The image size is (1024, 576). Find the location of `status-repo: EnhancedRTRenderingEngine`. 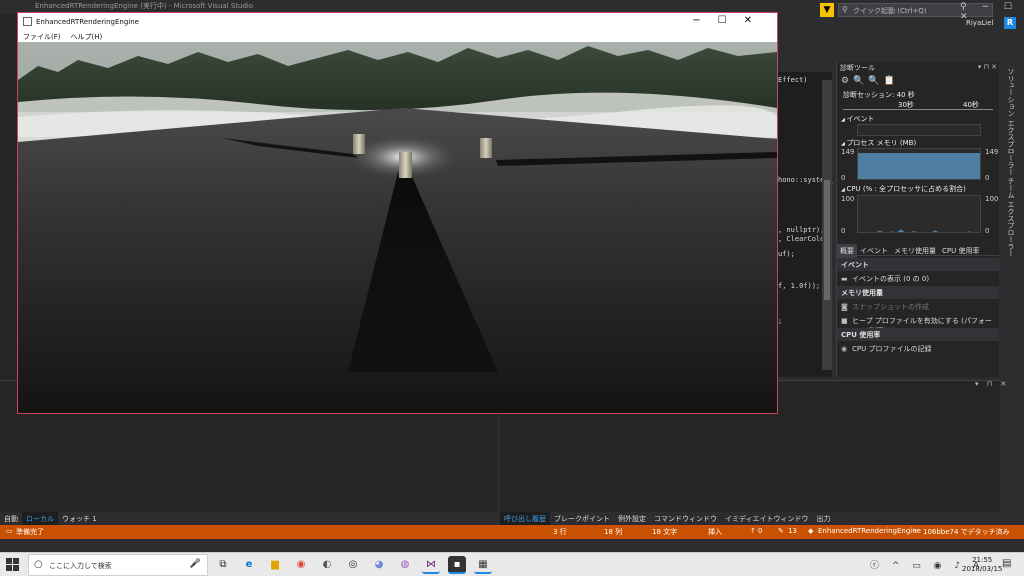

status-repo: EnhancedRTRenderingEngine is located at coordinates (869, 531).